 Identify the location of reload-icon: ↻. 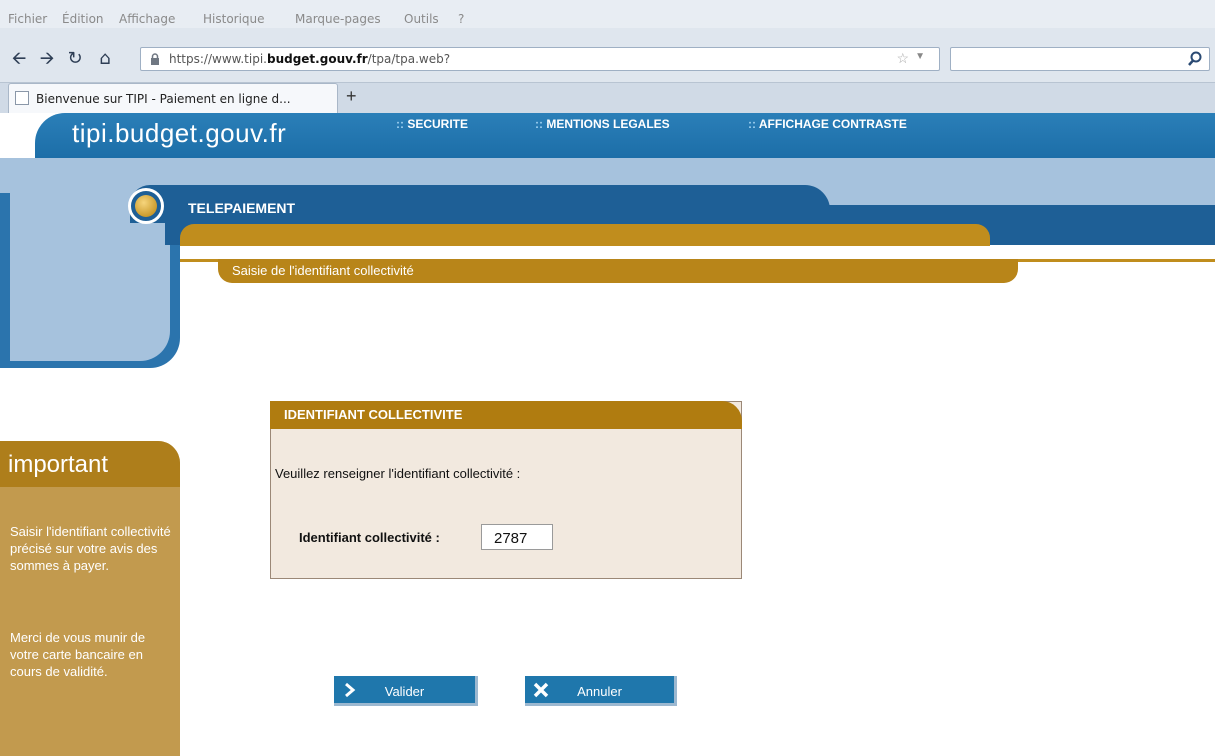
(75, 59).